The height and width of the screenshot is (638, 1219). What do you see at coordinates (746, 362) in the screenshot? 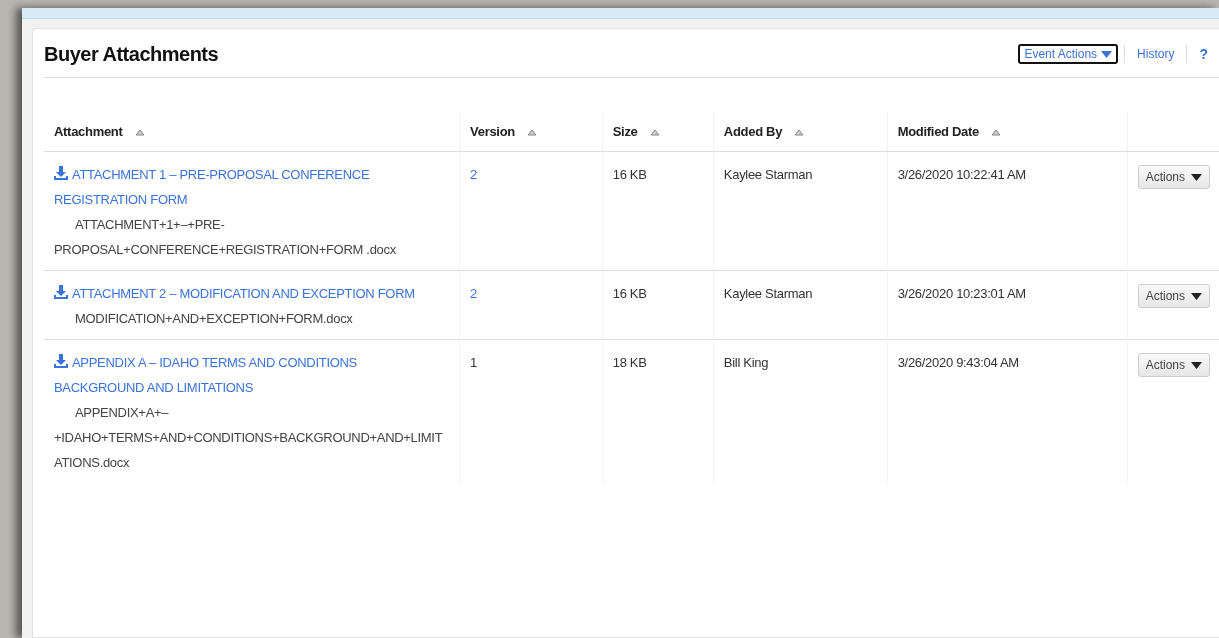
I see `added-by: Bill King` at bounding box center [746, 362].